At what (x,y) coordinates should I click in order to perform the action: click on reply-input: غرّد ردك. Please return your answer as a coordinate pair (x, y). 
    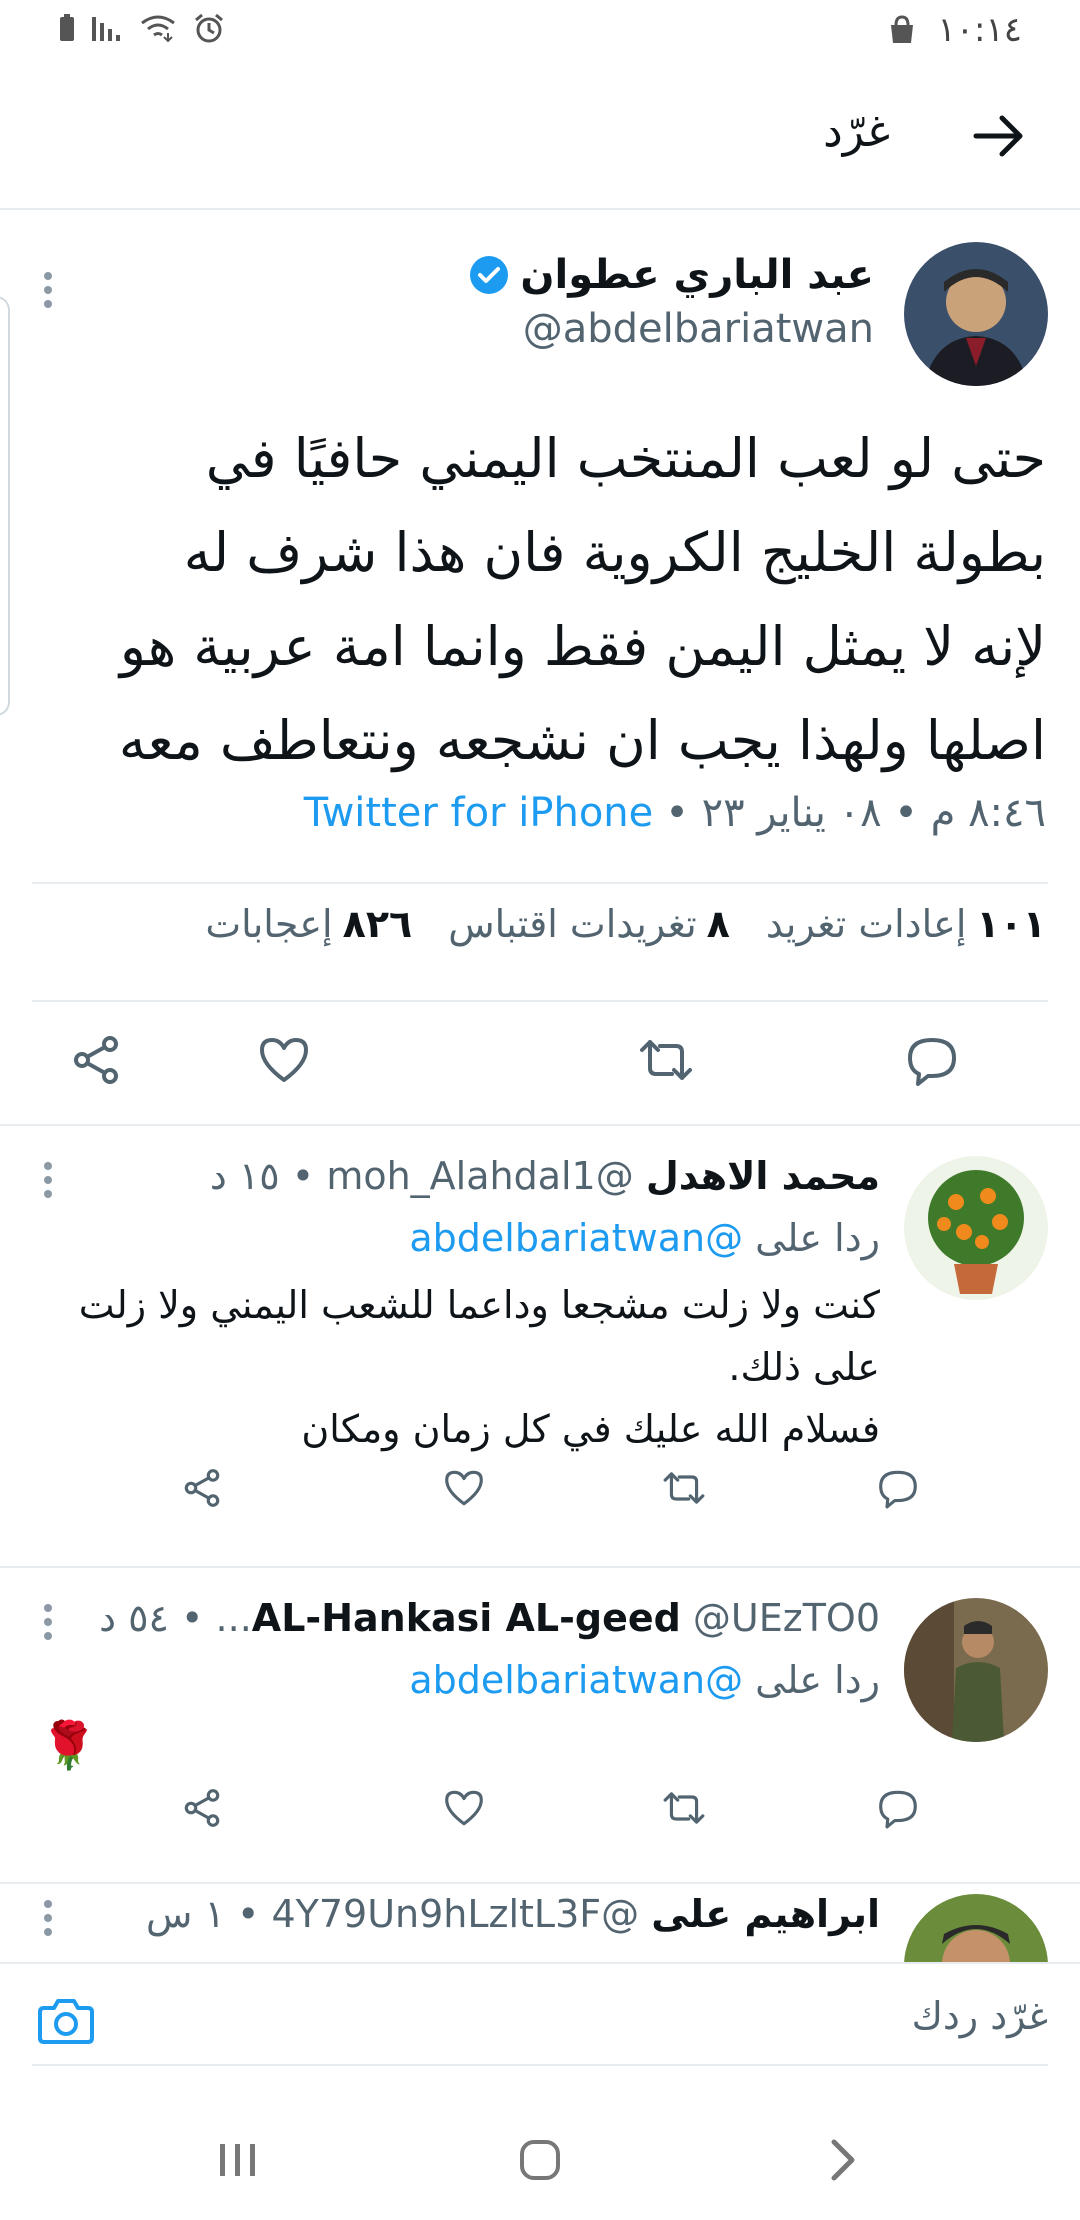
    Looking at the image, I should click on (540, 2026).